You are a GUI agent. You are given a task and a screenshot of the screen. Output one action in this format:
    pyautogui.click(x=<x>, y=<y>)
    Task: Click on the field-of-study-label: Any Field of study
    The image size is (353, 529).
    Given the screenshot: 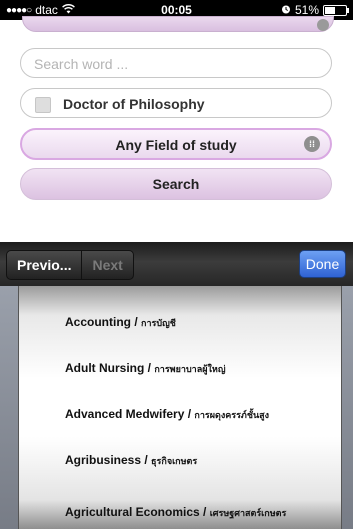 What is the action you would take?
    pyautogui.click(x=176, y=145)
    